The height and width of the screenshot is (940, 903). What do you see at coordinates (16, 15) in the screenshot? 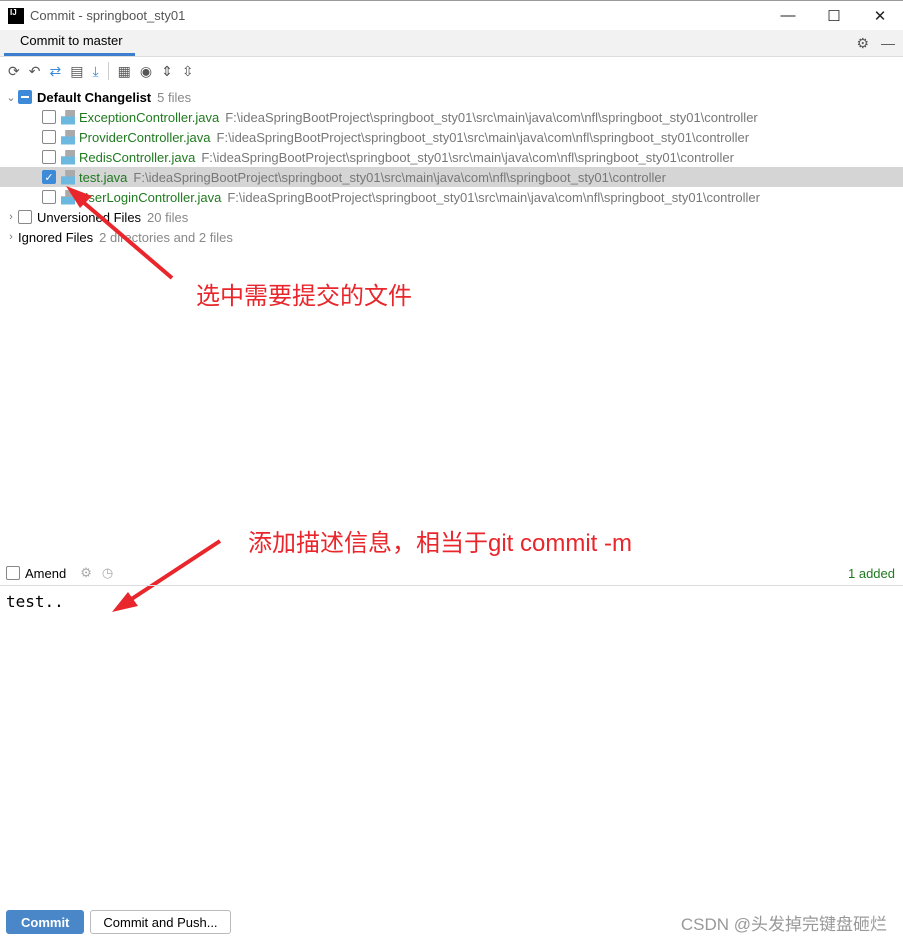
I see `app-logo: IJ` at bounding box center [16, 15].